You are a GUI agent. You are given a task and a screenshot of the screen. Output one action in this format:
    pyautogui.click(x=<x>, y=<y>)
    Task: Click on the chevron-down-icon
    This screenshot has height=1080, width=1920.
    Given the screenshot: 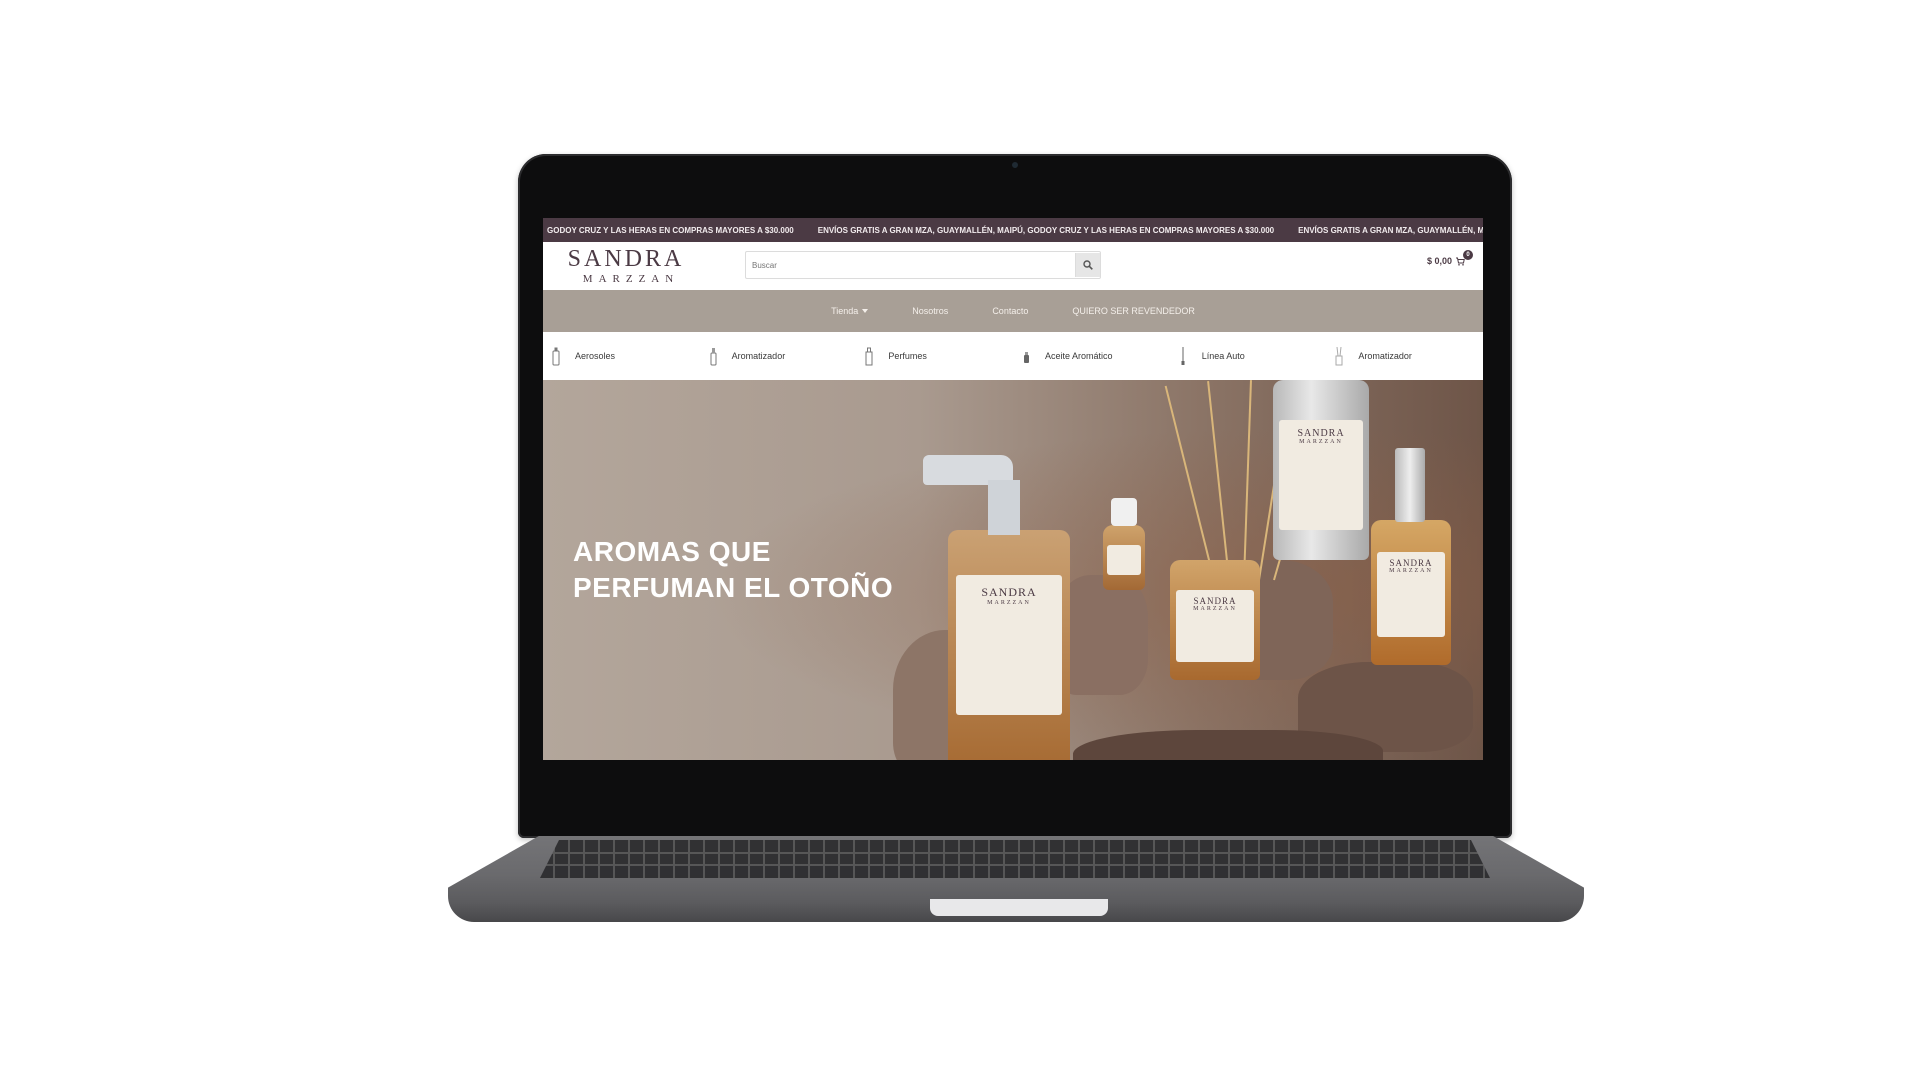 What is the action you would take?
    pyautogui.click(x=865, y=311)
    